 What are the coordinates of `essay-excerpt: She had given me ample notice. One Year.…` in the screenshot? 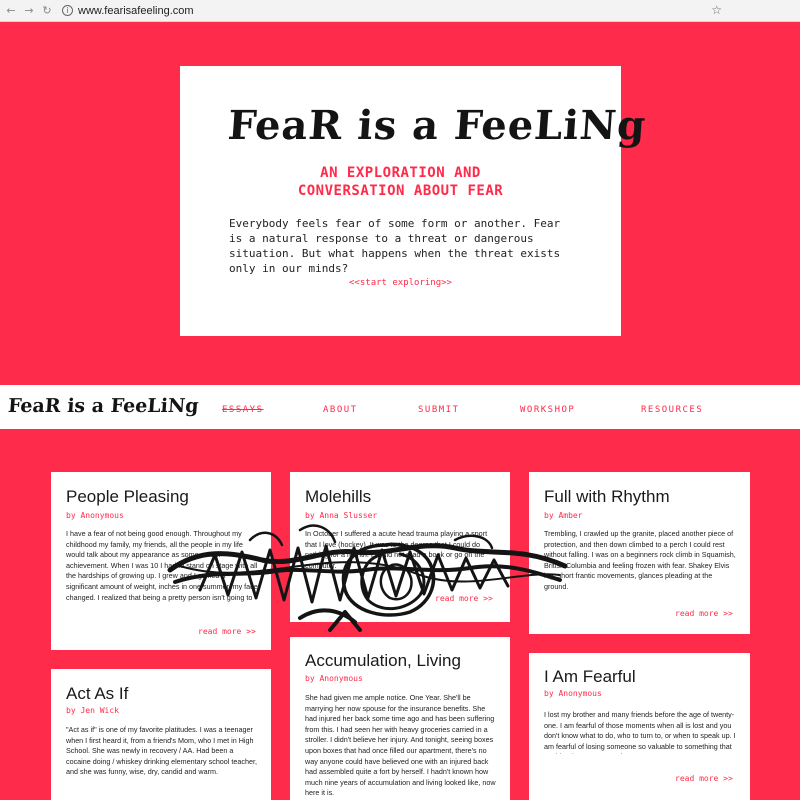 It's located at (400, 745).